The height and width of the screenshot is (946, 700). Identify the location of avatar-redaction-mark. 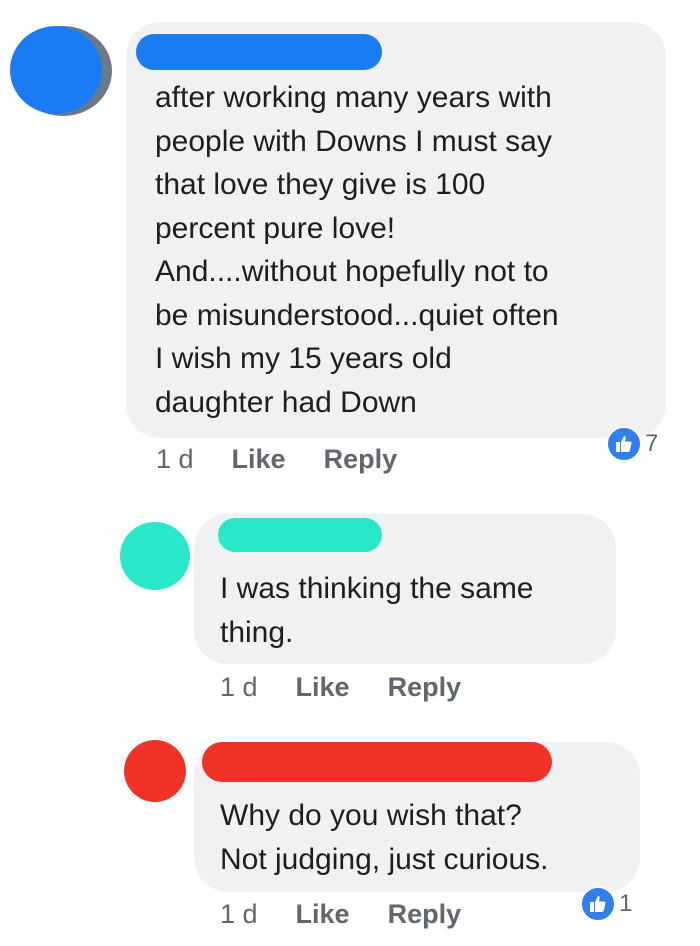
(56, 70).